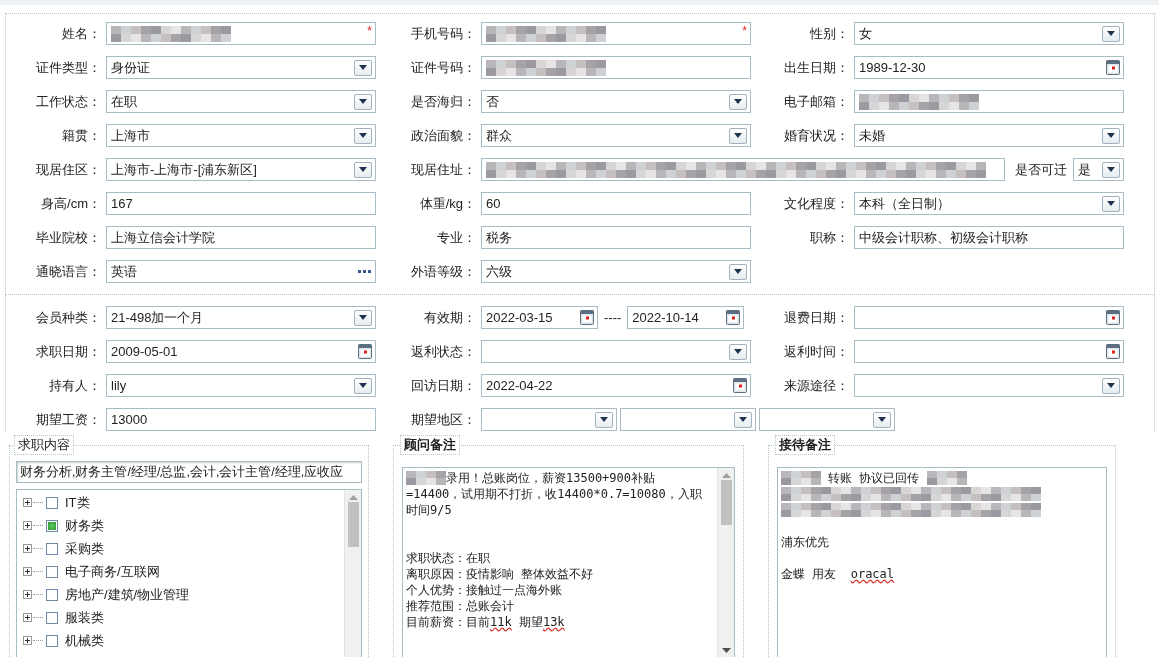 This screenshot has width=1159, height=657. Describe the element at coordinates (616, 101) in the screenshot. I see `dropdown-field: 否` at that location.